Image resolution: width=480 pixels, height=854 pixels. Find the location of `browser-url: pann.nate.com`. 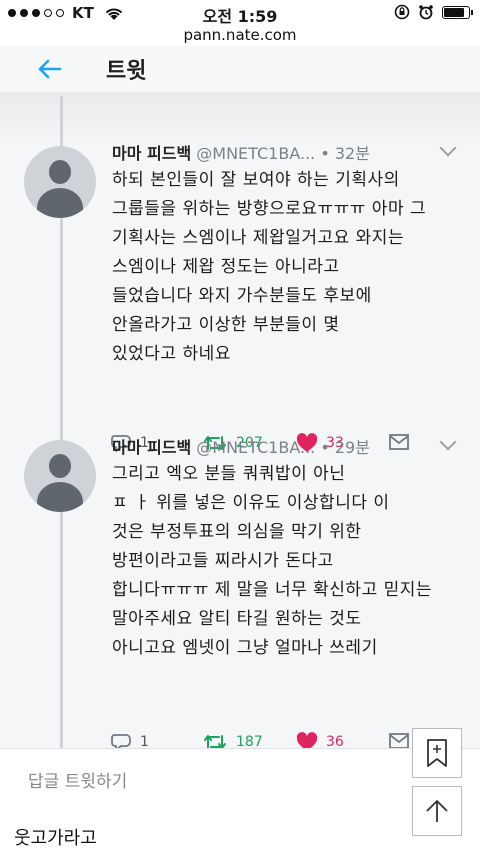

browser-url: pann.nate.com is located at coordinates (240, 35).